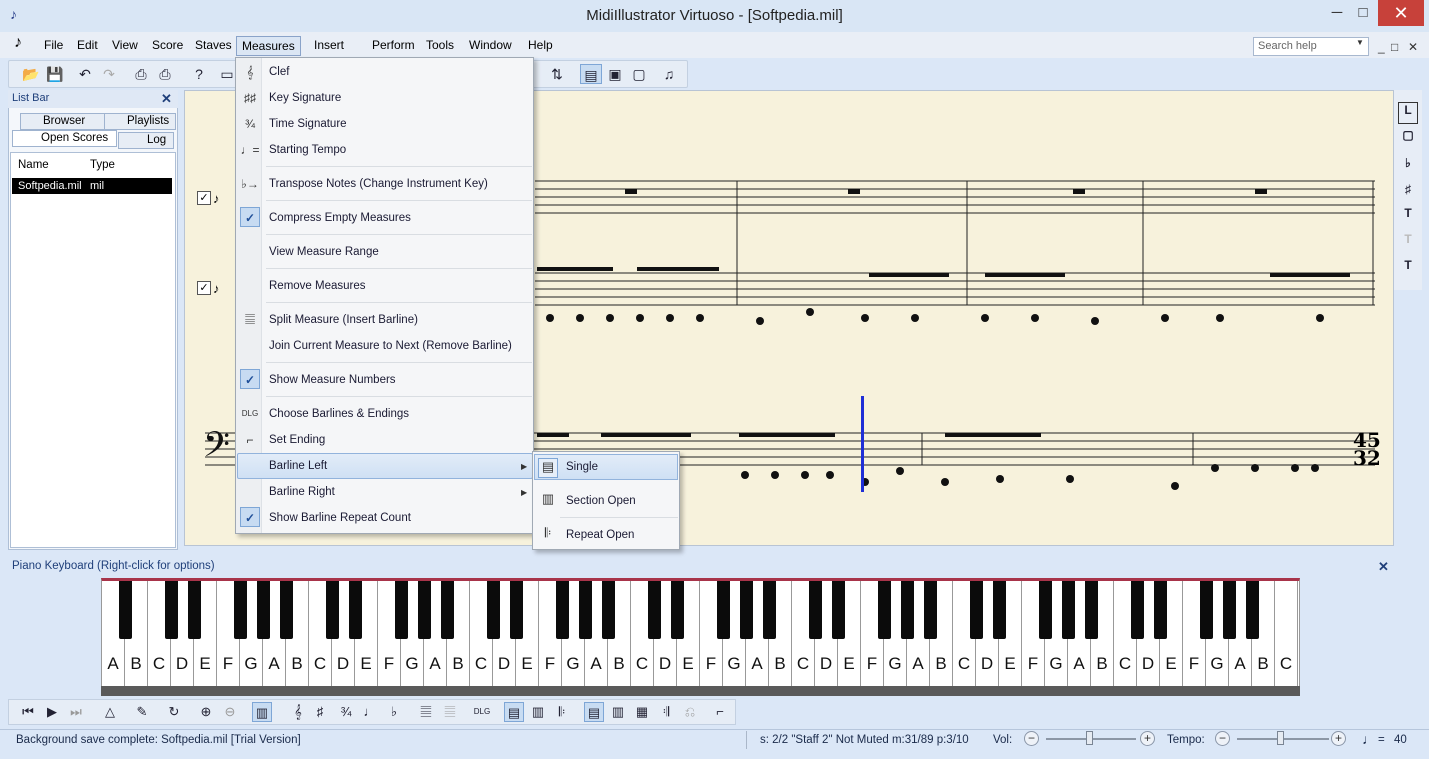 This screenshot has width=1429, height=759. What do you see at coordinates (1408, 217) in the screenshot?
I see `text-tool-icon: T` at bounding box center [1408, 217].